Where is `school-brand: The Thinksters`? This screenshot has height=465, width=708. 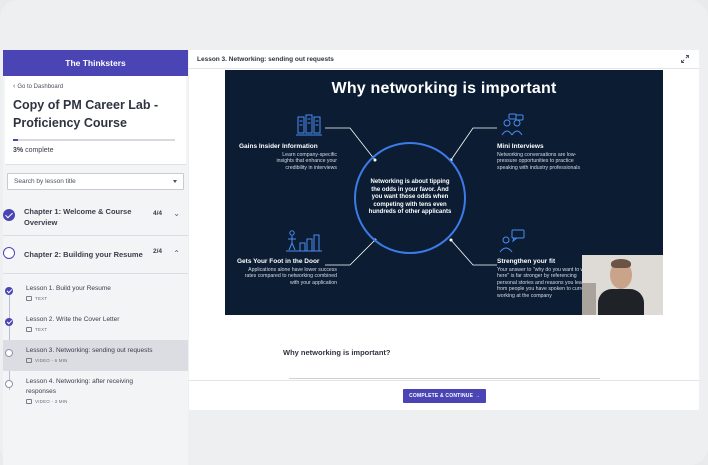 school-brand: The Thinksters is located at coordinates (95, 63).